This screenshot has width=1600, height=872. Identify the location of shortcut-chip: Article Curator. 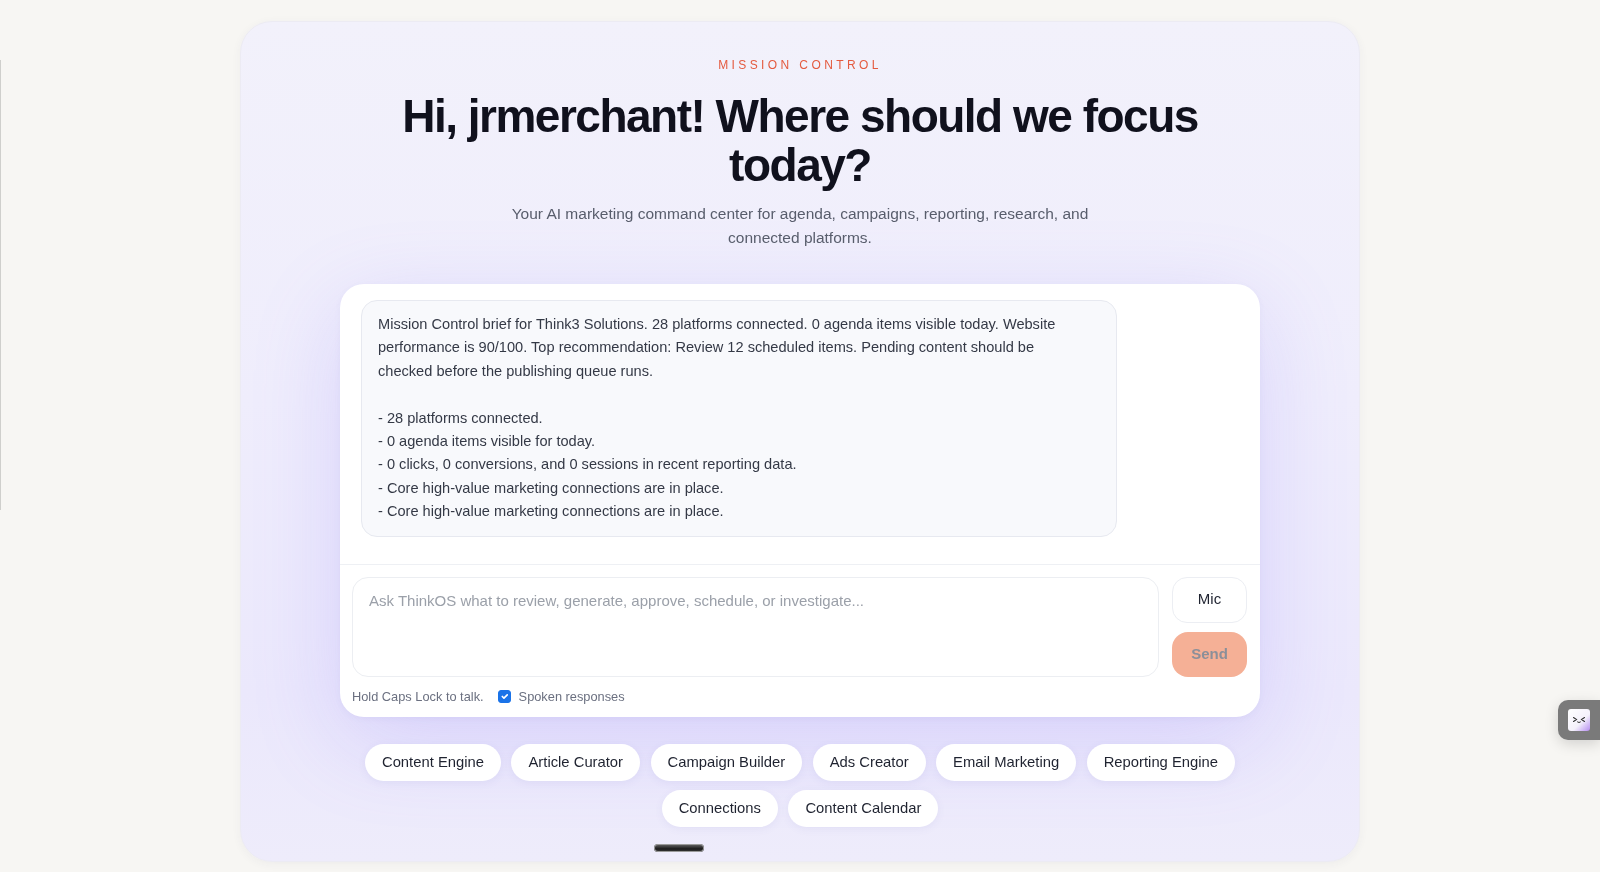
(576, 762).